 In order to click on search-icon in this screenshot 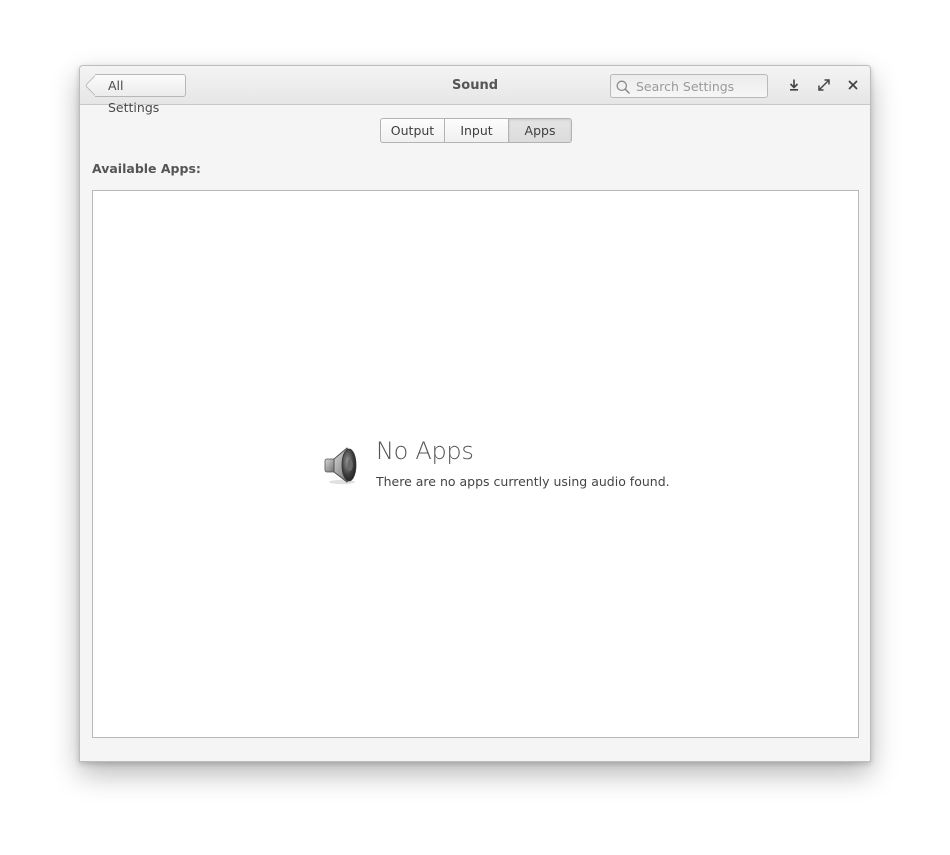, I will do `click(623, 86)`.